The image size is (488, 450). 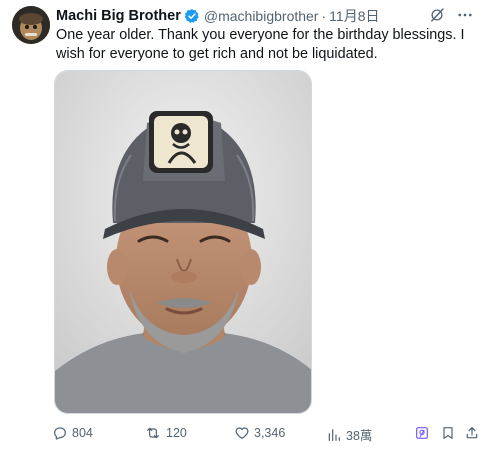 What do you see at coordinates (31, 25) in the screenshot?
I see `avatar` at bounding box center [31, 25].